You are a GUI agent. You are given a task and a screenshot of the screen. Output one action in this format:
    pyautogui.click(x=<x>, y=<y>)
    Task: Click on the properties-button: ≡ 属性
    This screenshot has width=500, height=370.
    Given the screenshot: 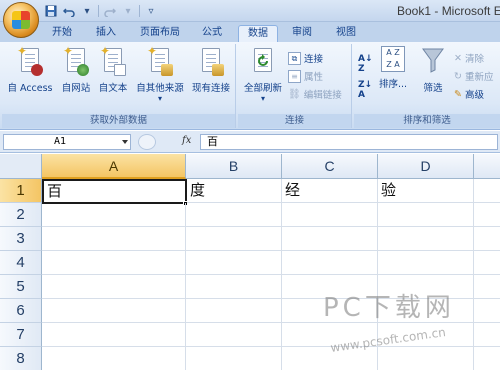 What is the action you would take?
    pyautogui.click(x=305, y=76)
    